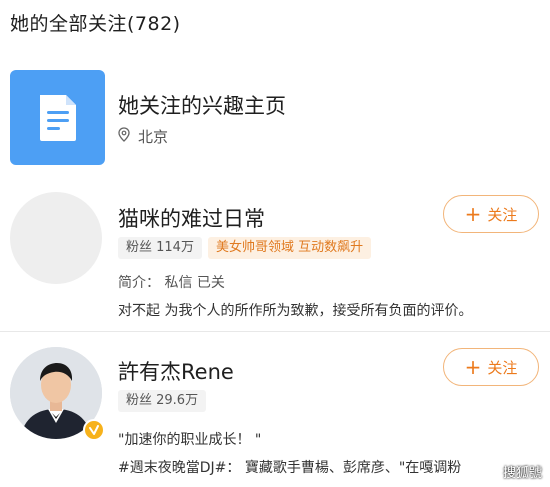 Image resolution: width=550 pixels, height=487 pixels. Describe the element at coordinates (522, 473) in the screenshot. I see `watermark: 搜狐號` at that location.